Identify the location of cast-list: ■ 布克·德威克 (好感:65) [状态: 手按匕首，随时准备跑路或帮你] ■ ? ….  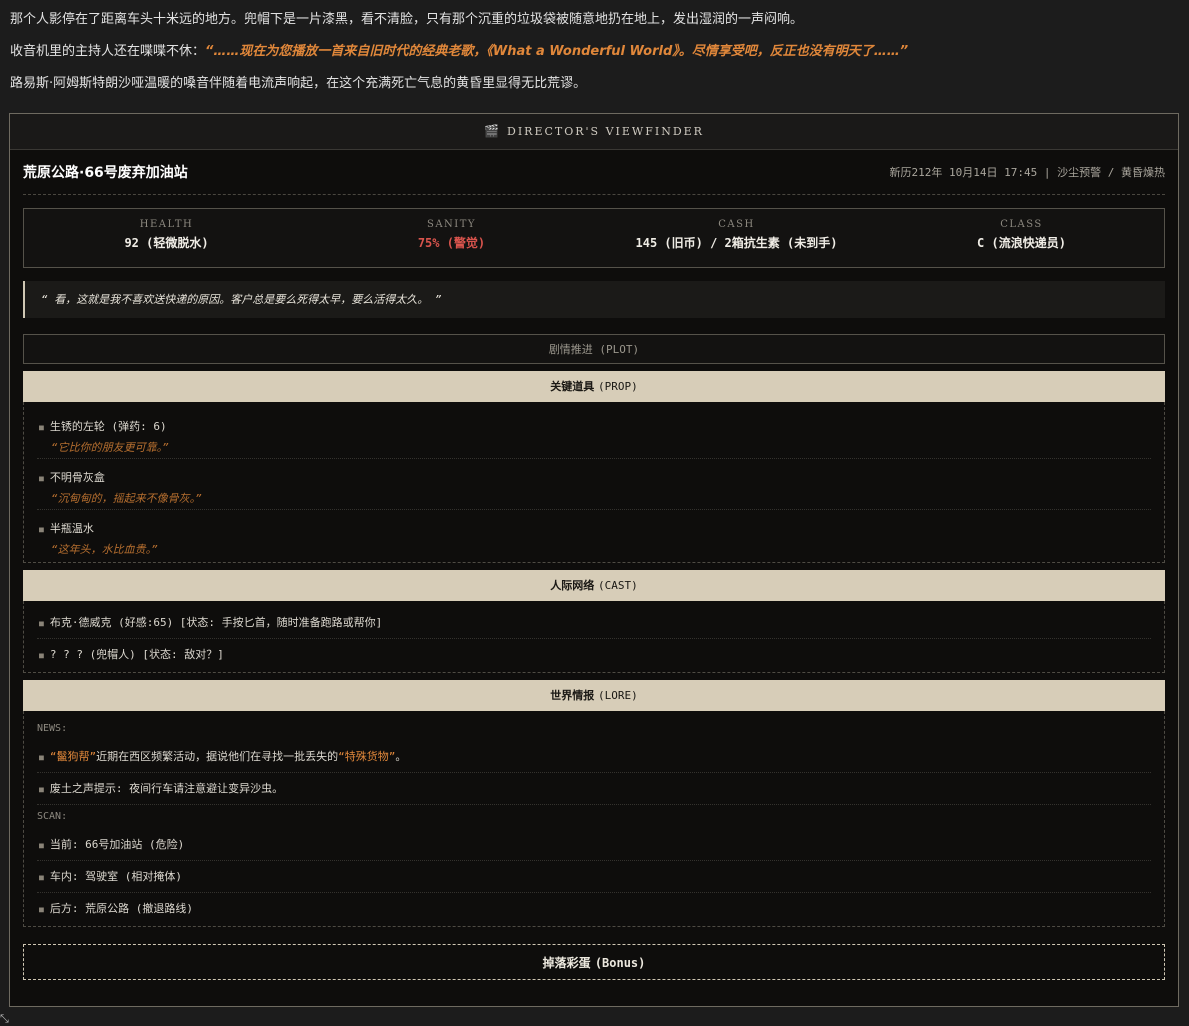
(594, 637).